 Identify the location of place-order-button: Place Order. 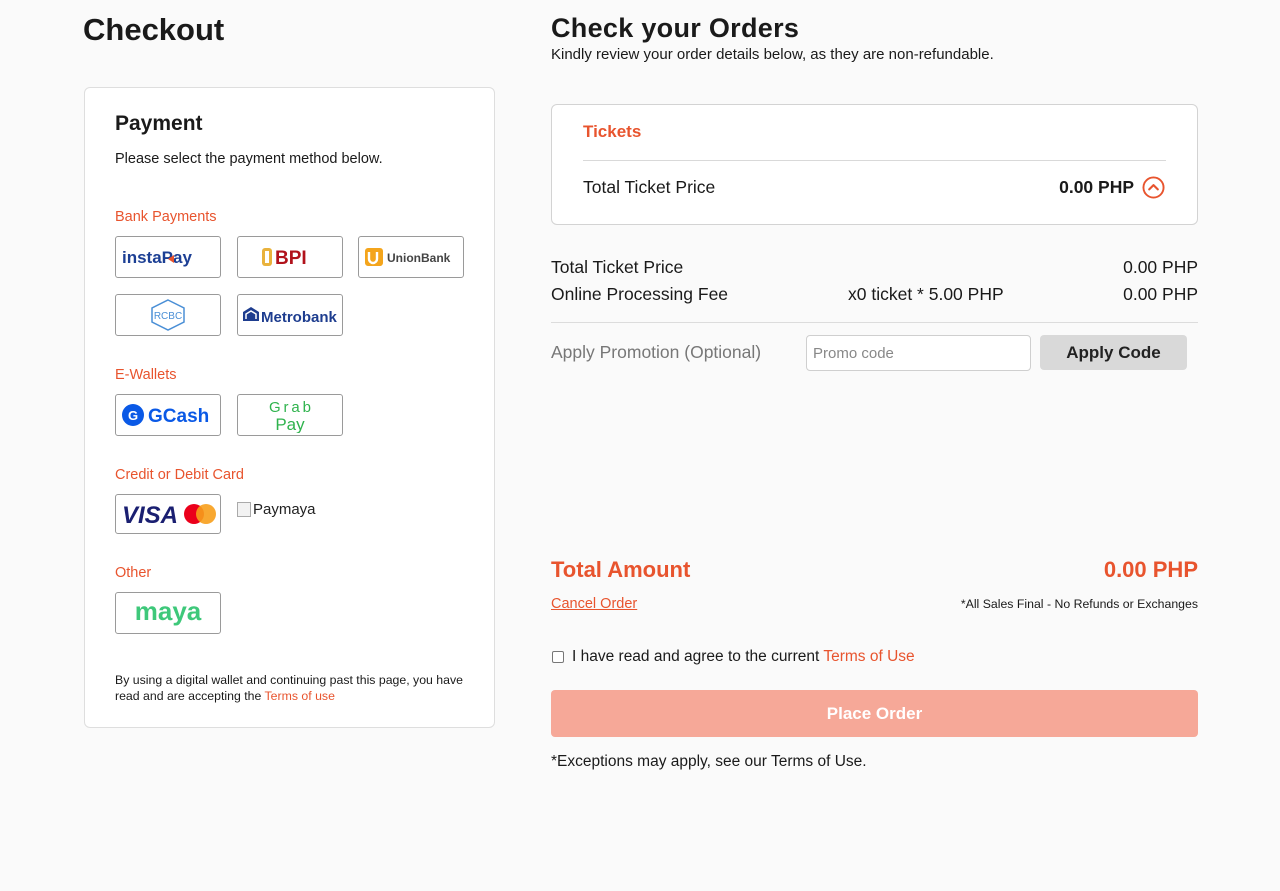
(874, 713).